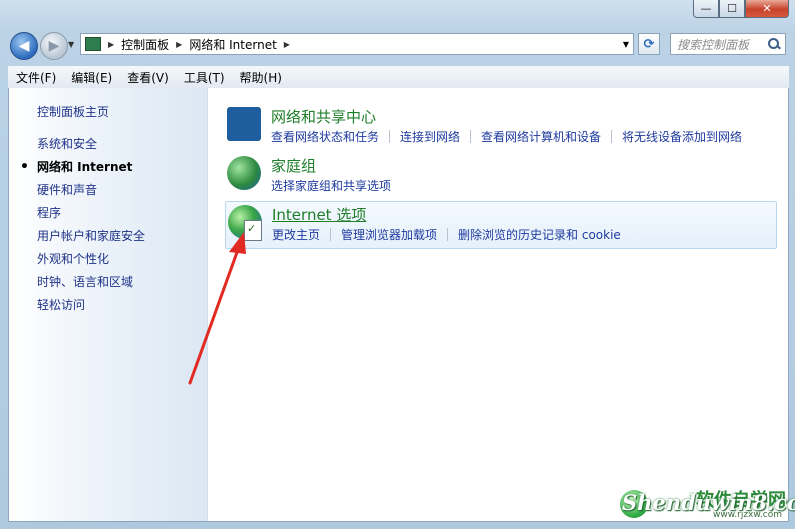 This screenshot has width=795, height=529. I want to click on refresh-icon: ⟳, so click(649, 44).